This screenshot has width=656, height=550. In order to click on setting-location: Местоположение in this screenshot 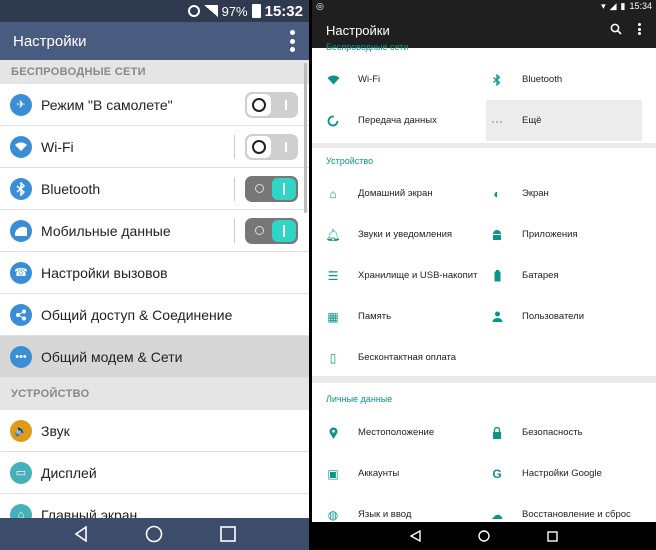, I will do `click(406, 432)`.